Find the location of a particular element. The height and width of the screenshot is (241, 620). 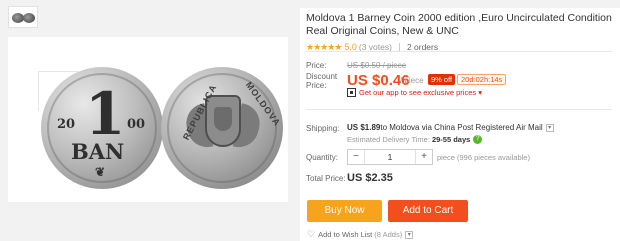

thumbnail-coin-back is located at coordinates (29, 18).